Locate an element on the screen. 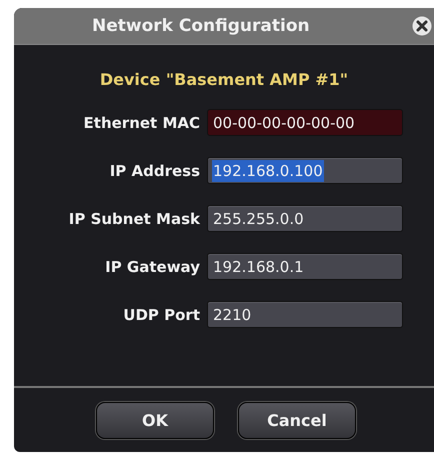 This screenshot has height=461, width=434. input-field: 255.255.0.0 is located at coordinates (305, 218).